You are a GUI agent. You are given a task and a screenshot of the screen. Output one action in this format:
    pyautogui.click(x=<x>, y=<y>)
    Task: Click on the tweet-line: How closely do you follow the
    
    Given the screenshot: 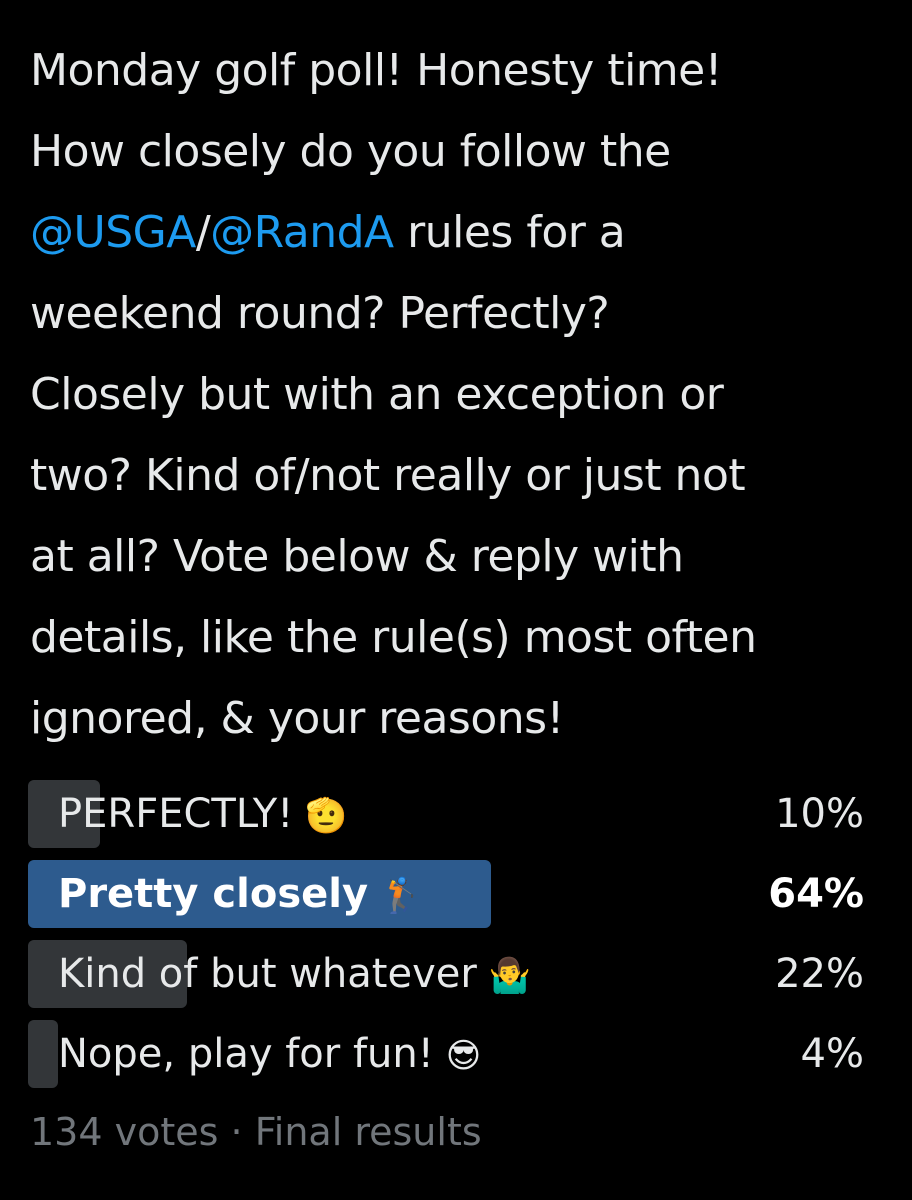 What is the action you would take?
    pyautogui.click(x=350, y=151)
    